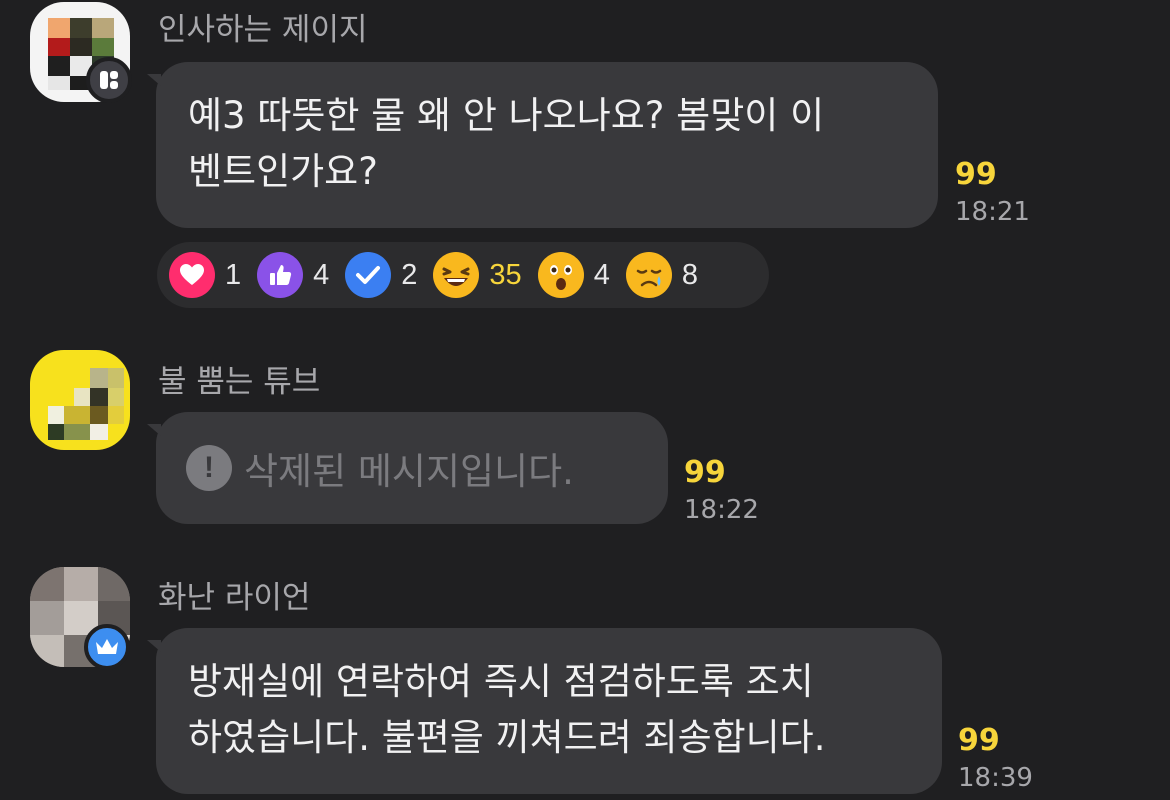 The height and width of the screenshot is (800, 1170). Describe the element at coordinates (368, 275) in the screenshot. I see `check-icon` at that location.